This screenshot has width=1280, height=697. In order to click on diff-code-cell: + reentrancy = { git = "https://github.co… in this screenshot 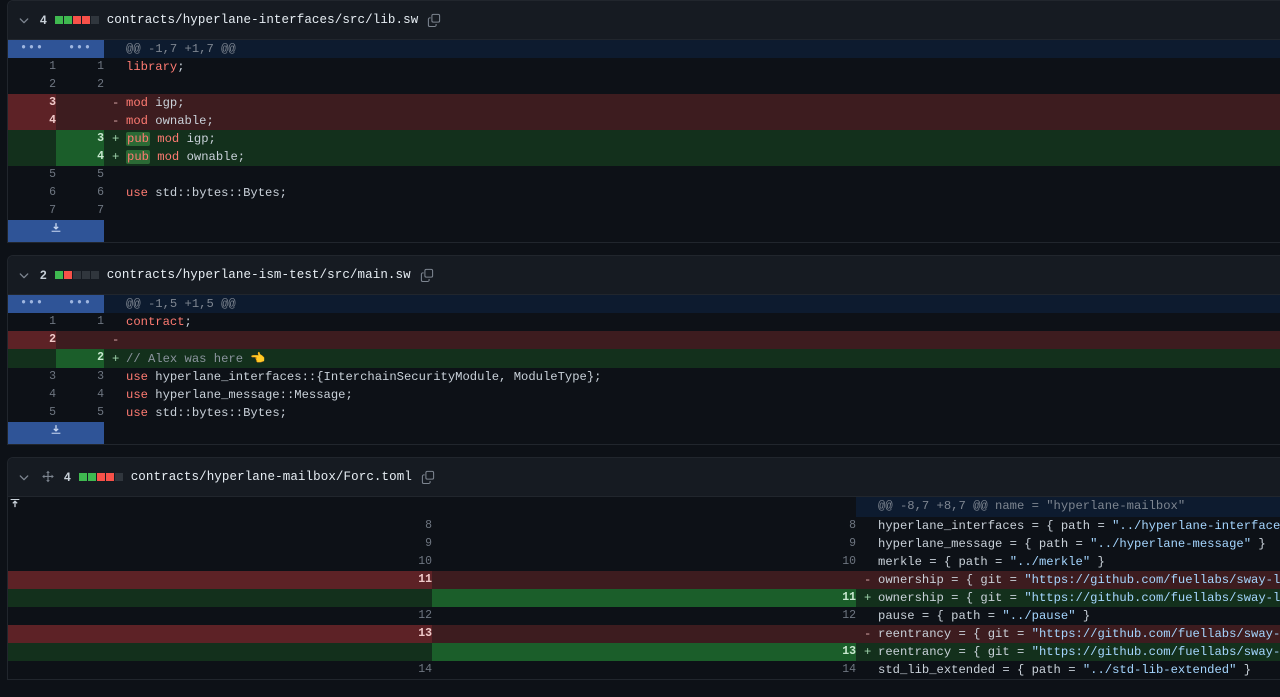, I will do `click(1068, 652)`.